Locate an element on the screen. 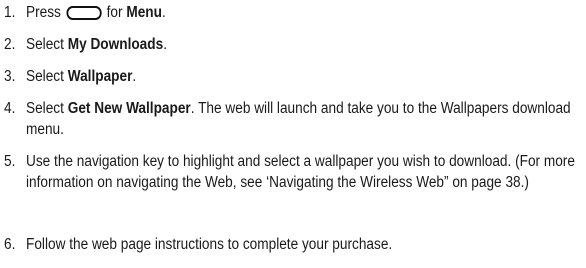 This screenshot has width=586, height=268. step-number: 3. is located at coordinates (10, 76).